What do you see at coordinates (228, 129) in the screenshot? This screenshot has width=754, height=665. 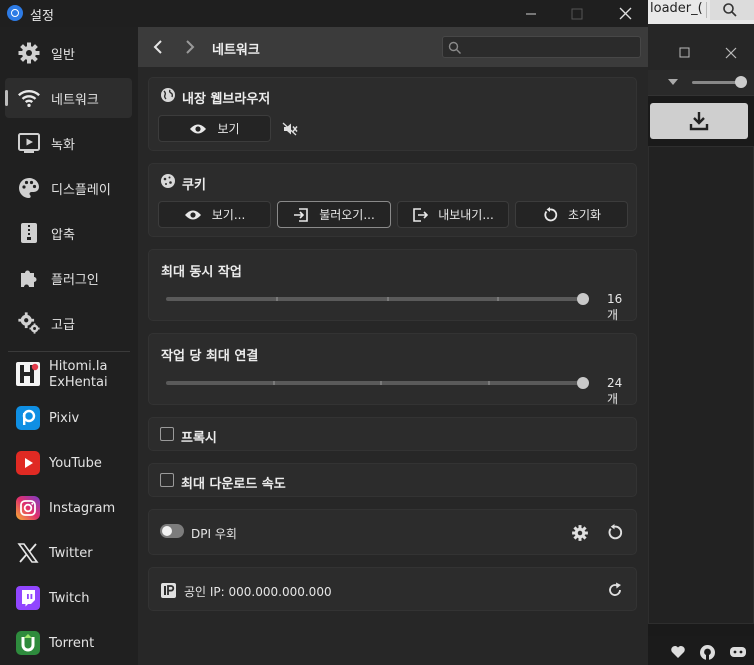 I see `browser-view-label: 보기` at bounding box center [228, 129].